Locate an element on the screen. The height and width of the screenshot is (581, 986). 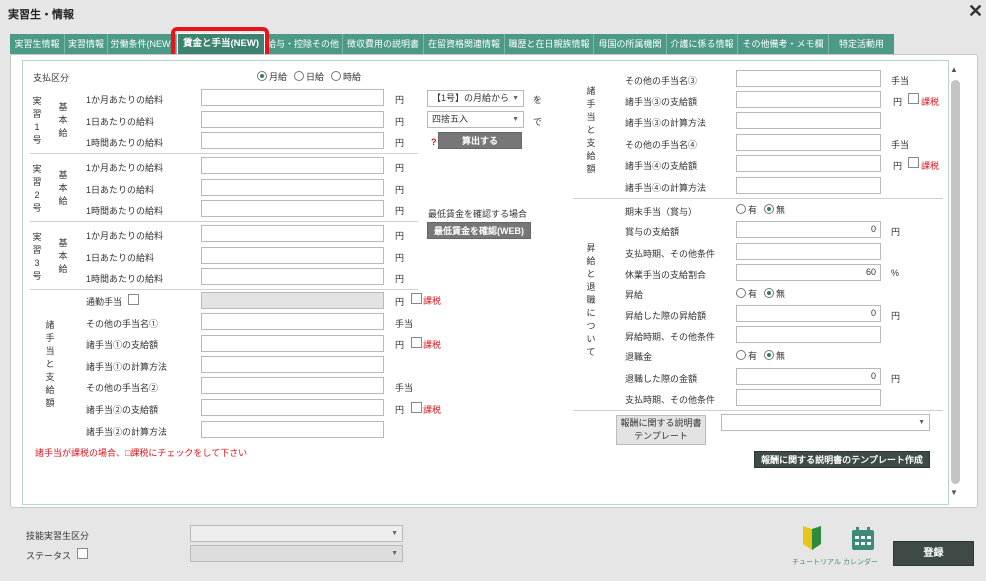
g3-day-input is located at coordinates (292, 255).